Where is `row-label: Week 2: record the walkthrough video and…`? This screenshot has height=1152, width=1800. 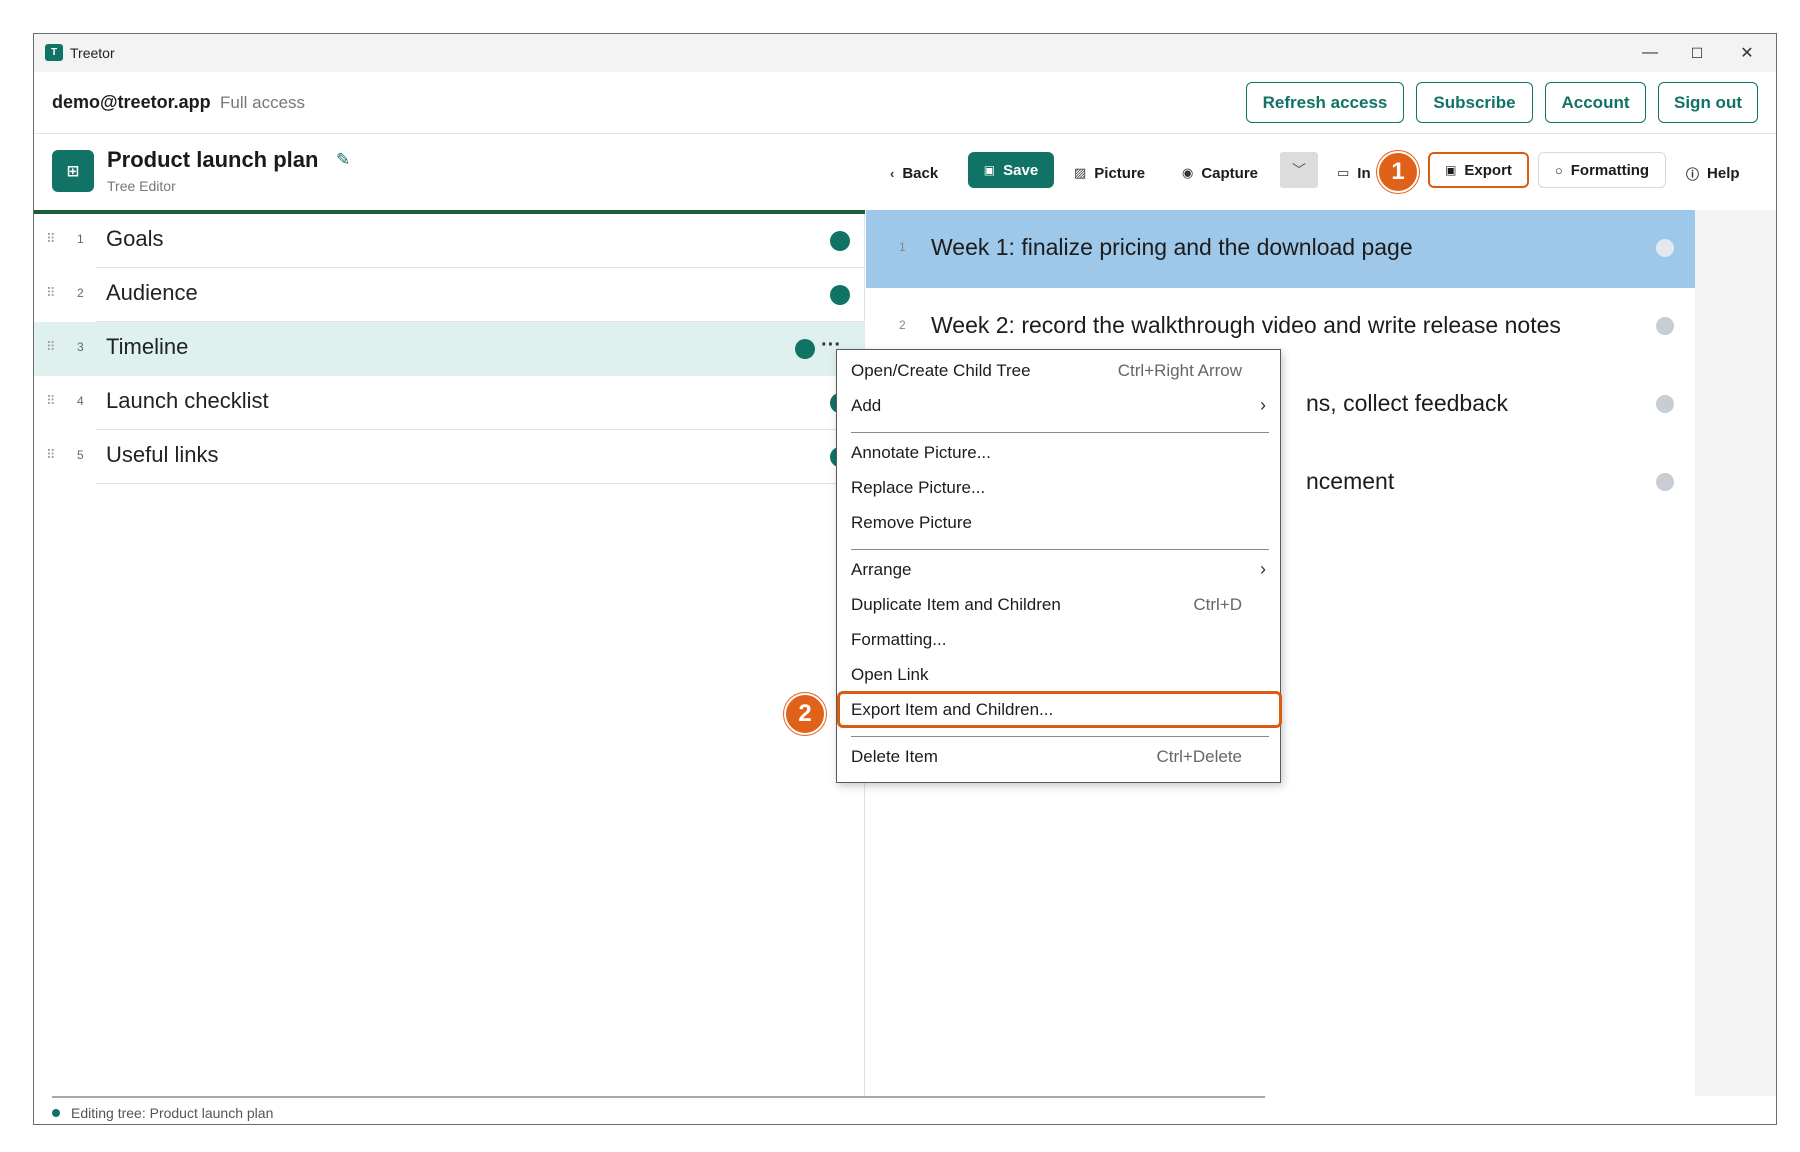 row-label: Week 2: record the walkthrough video and… is located at coordinates (1246, 325).